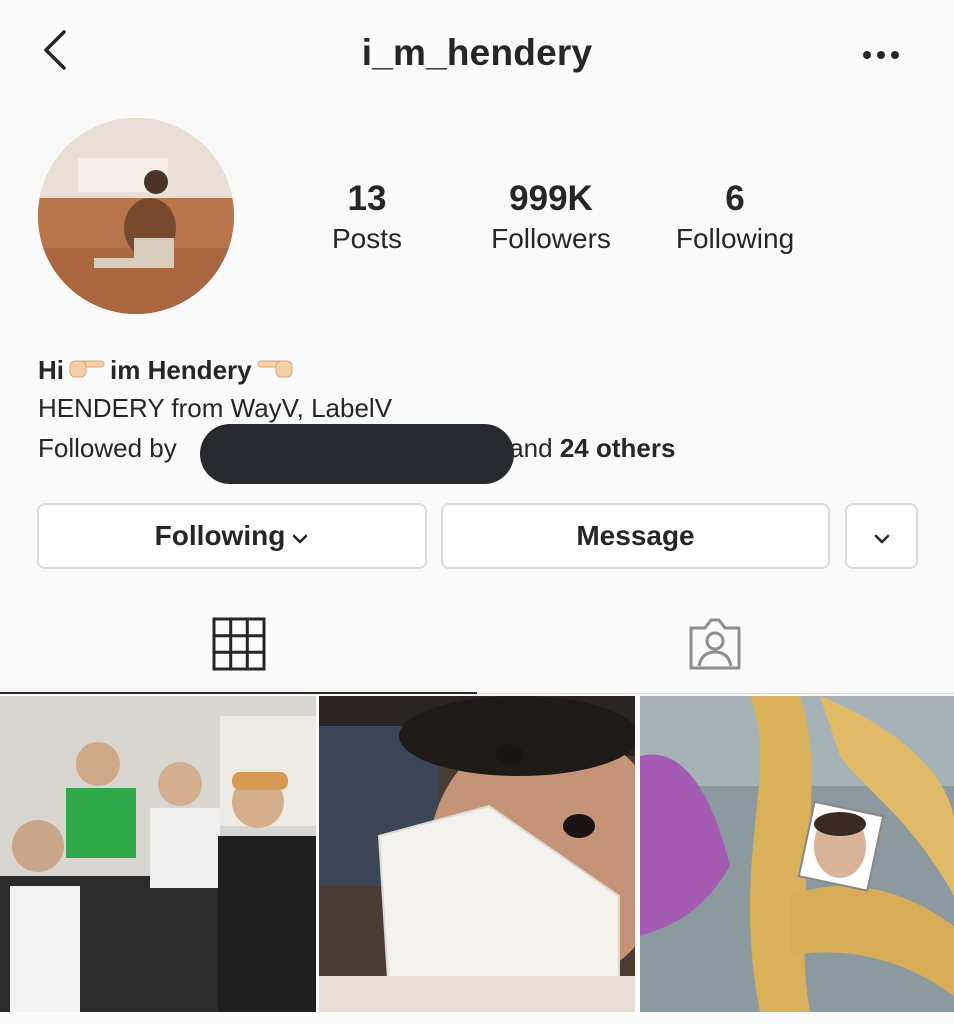 This screenshot has height=1024, width=954. I want to click on followed-by-line: Followed by and 24 others, so click(481, 454).